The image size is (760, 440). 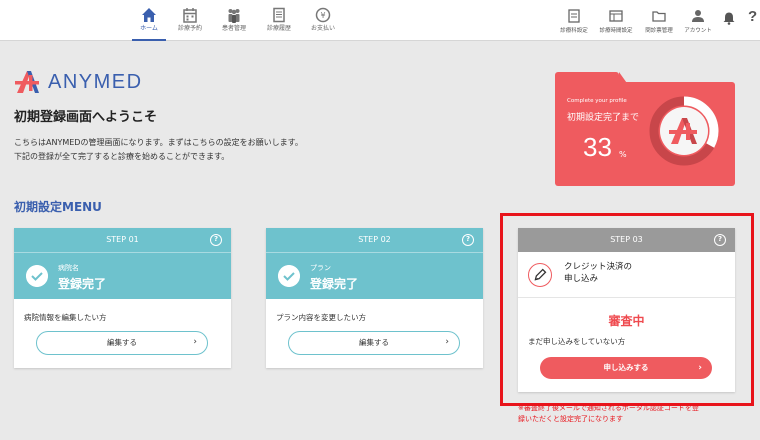 I want to click on edit-plan-button: 編集する ›, so click(x=374, y=343).